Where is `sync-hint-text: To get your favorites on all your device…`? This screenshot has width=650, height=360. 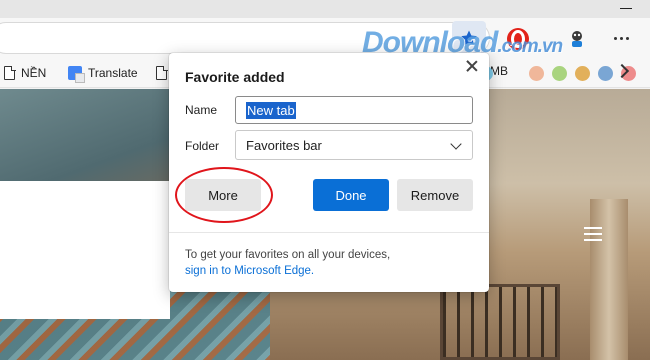 sync-hint-text: To get your favorites on all your device… is located at coordinates (288, 255).